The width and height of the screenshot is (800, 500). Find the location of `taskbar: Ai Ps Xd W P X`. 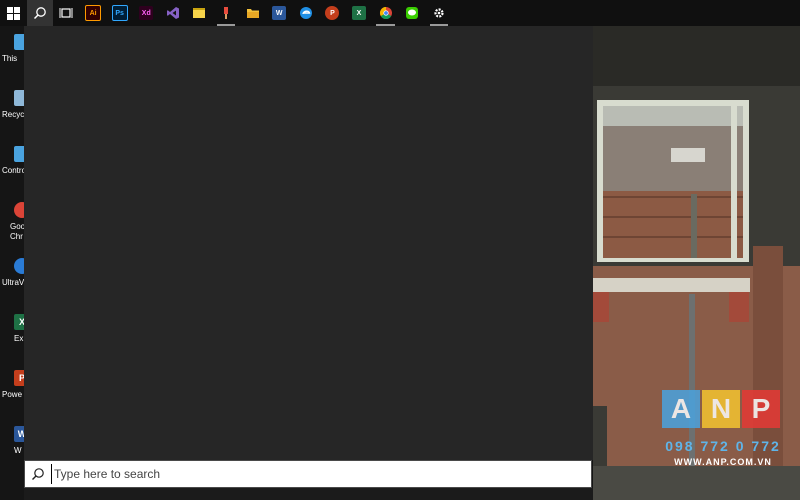

taskbar: Ai Ps Xd W P X is located at coordinates (400, 13).